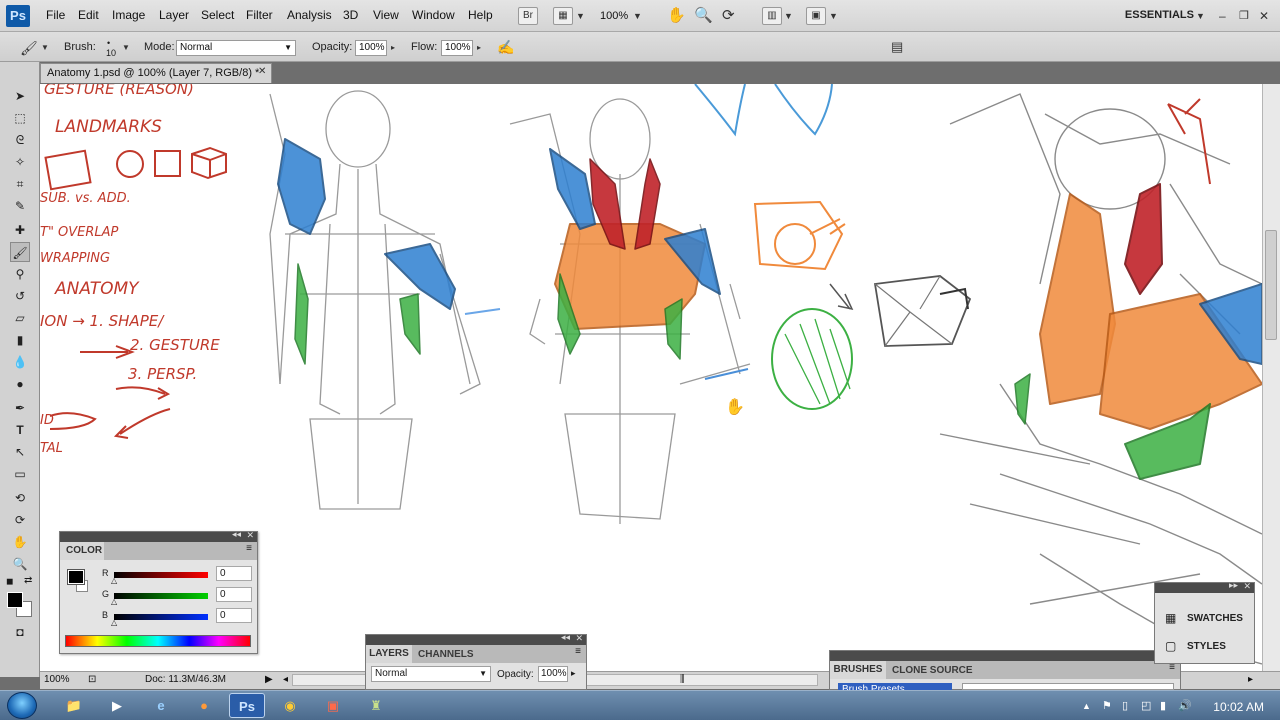 This screenshot has width=1280, height=720. What do you see at coordinates (1250, 679) in the screenshot?
I see `scroll-right-icon: ▸` at bounding box center [1250, 679].